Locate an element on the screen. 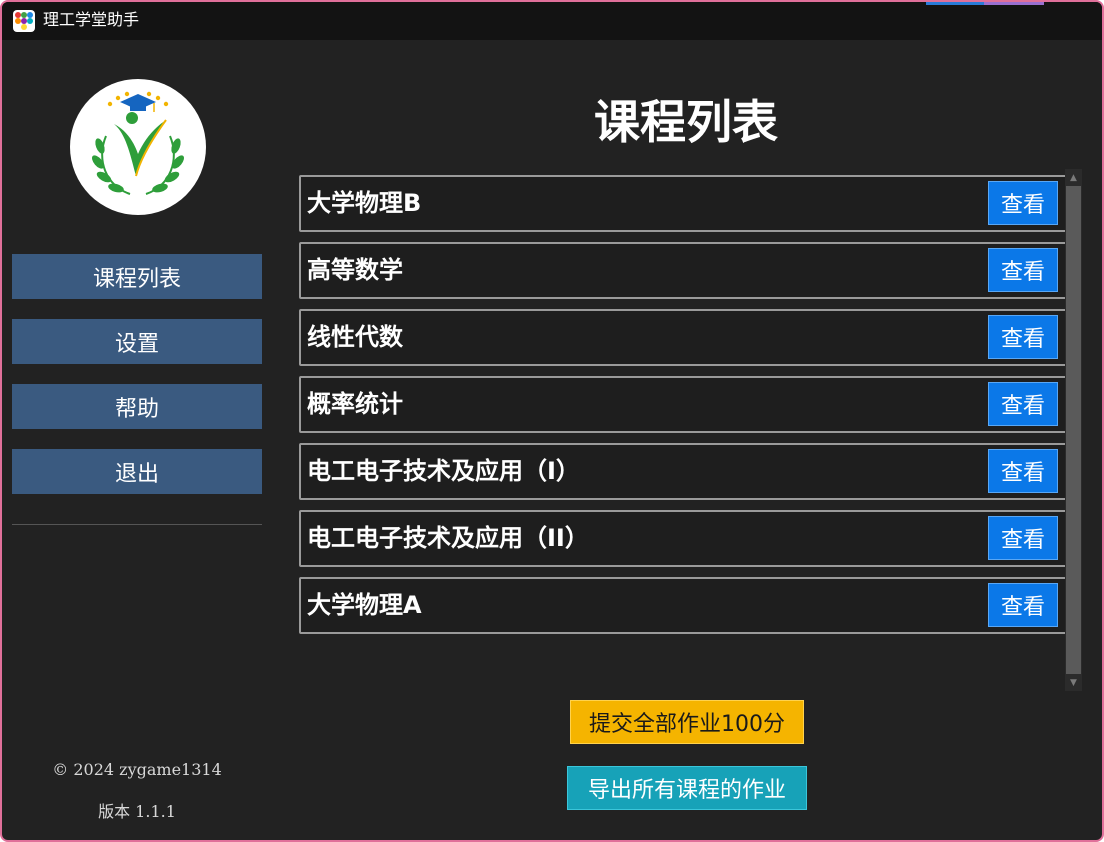 Image resolution: width=1104 pixels, height=842 pixels. export-all-homework-button: 导出所有课程的作业 is located at coordinates (687, 788).